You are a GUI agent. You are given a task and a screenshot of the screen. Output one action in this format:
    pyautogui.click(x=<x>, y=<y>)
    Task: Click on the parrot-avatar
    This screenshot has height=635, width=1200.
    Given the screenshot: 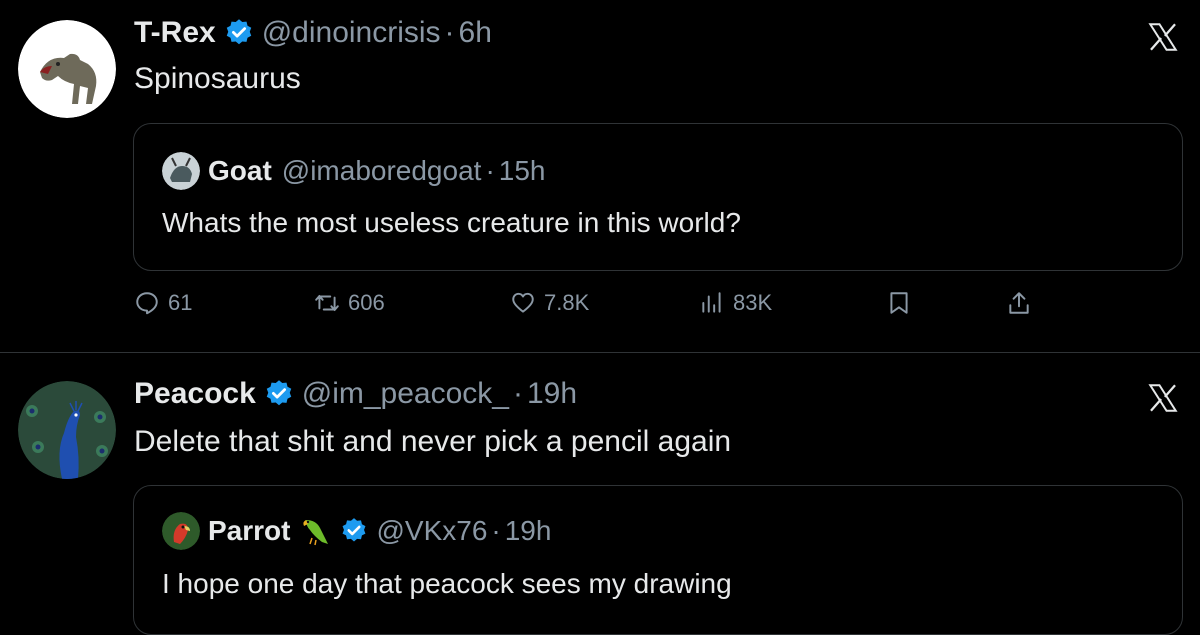 What is the action you would take?
    pyautogui.click(x=181, y=531)
    